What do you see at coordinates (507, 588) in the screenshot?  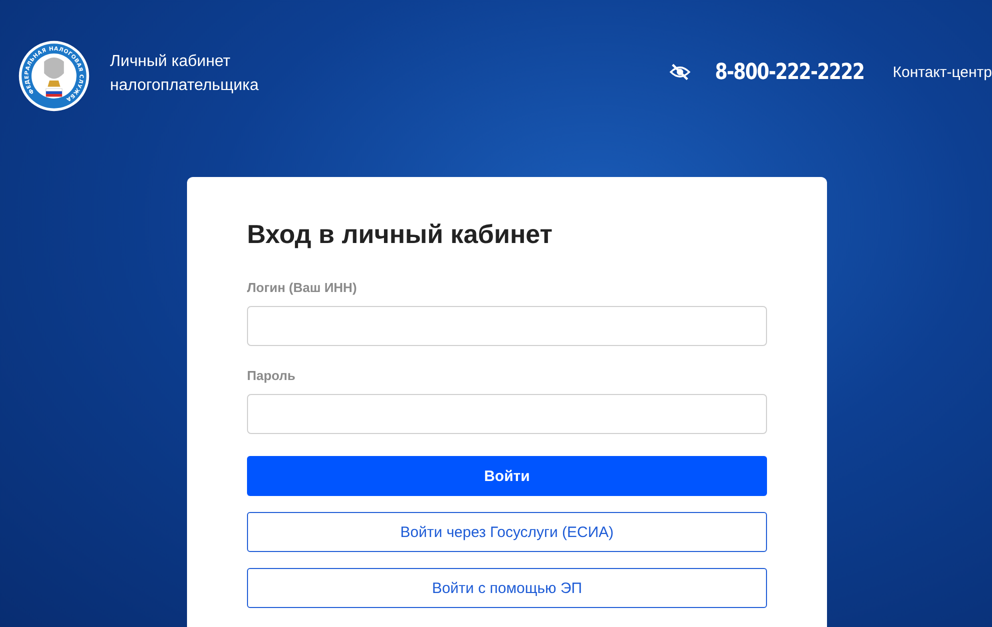 I see `alt-login-button: Войти с помощью ЭП` at bounding box center [507, 588].